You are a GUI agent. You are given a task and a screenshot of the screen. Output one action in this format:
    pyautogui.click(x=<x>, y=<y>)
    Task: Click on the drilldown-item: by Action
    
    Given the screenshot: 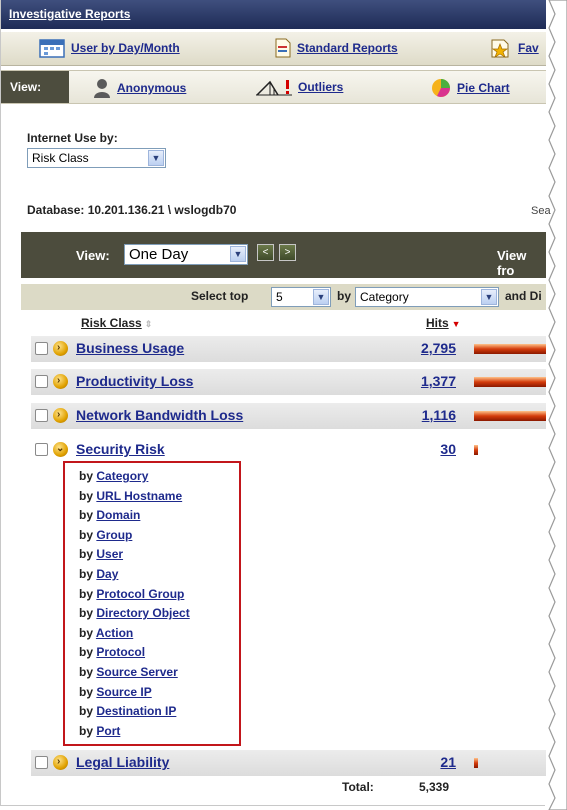 What is the action you would take?
    pyautogui.click(x=106, y=633)
    